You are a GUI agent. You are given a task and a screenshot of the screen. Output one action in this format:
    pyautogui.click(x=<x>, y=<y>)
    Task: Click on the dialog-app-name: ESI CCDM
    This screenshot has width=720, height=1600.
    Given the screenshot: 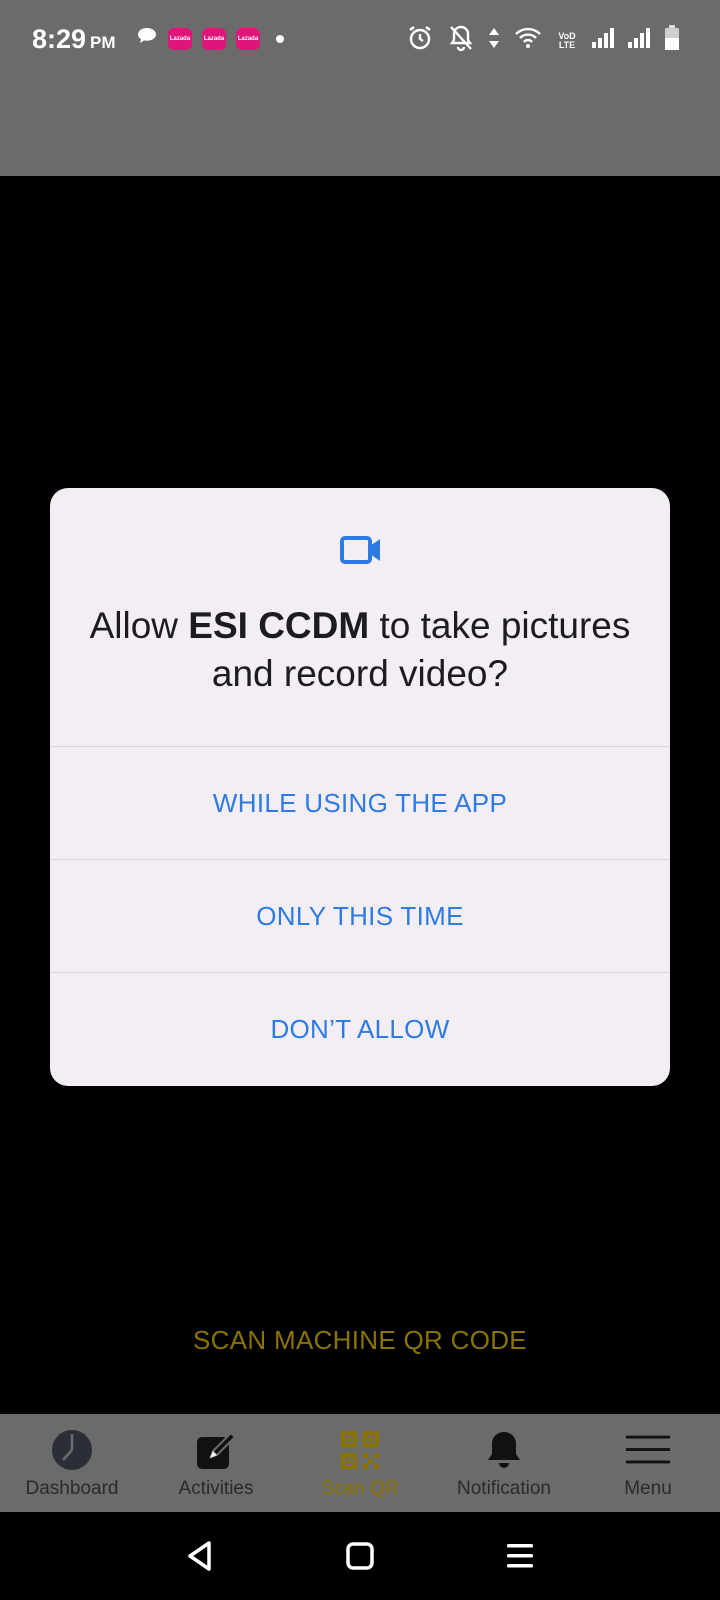 What is the action you would take?
    pyautogui.click(x=279, y=625)
    